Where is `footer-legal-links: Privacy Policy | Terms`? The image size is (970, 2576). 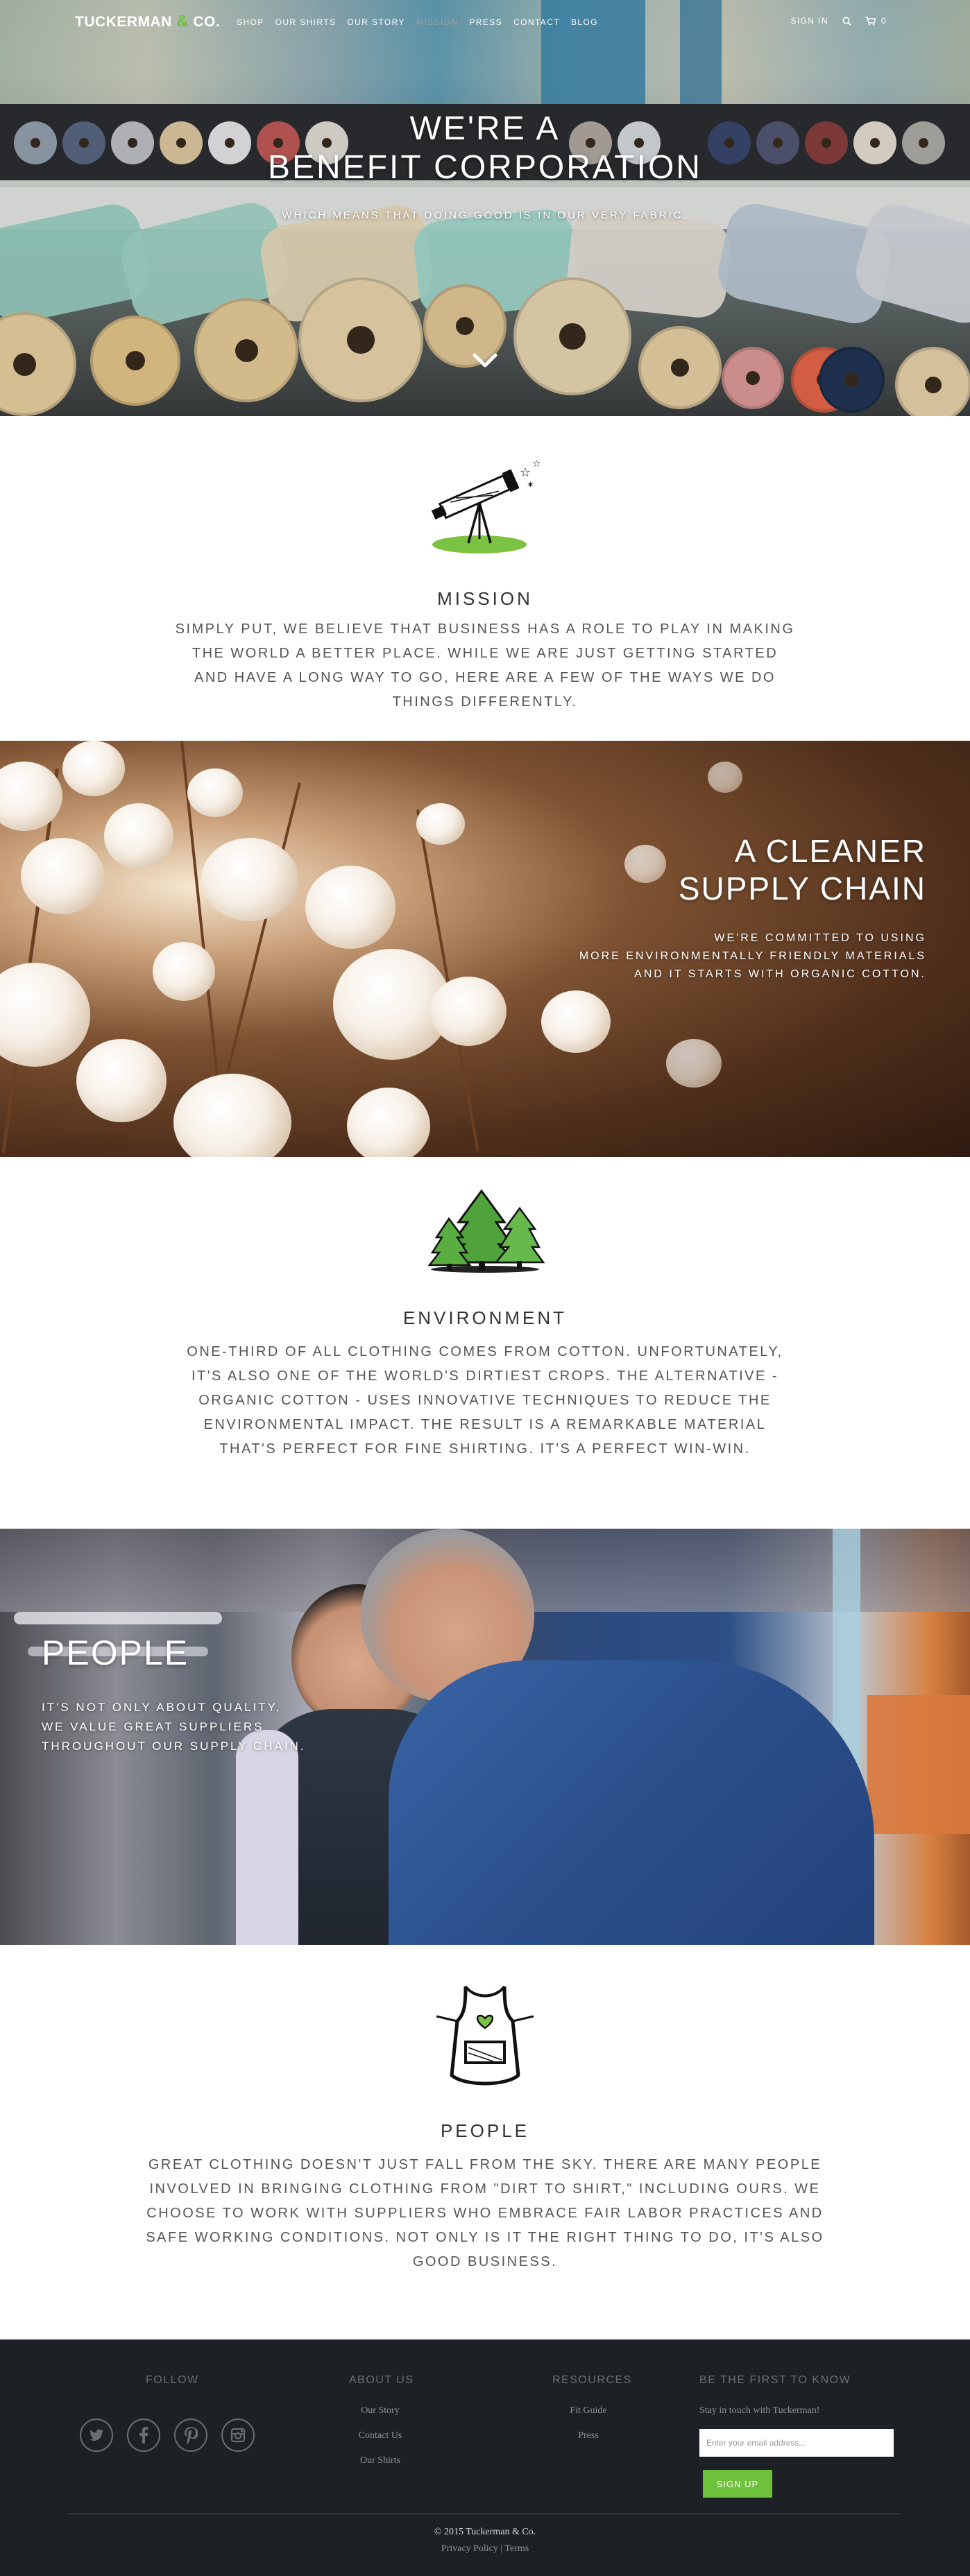 footer-legal-links: Privacy Policy | Terms is located at coordinates (485, 2548).